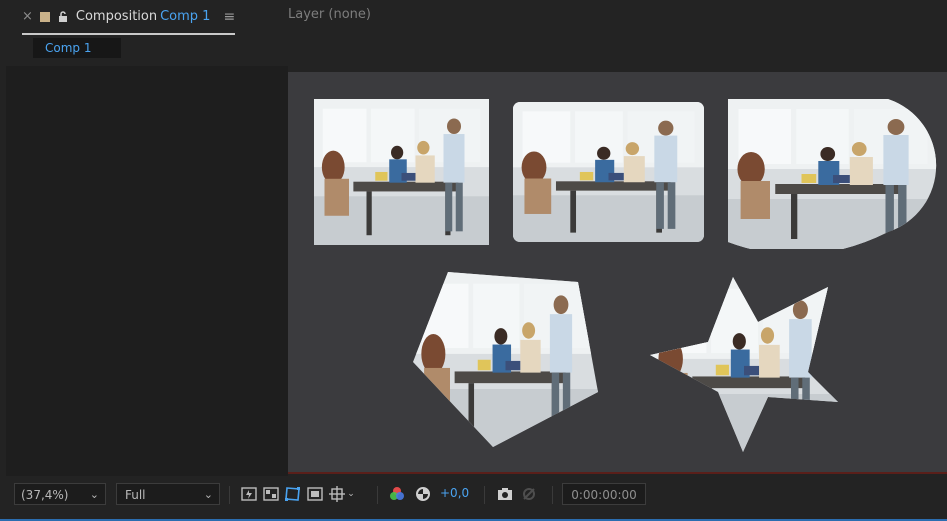 The height and width of the screenshot is (521, 947). I want to click on tab-title: Composition, so click(116, 16).